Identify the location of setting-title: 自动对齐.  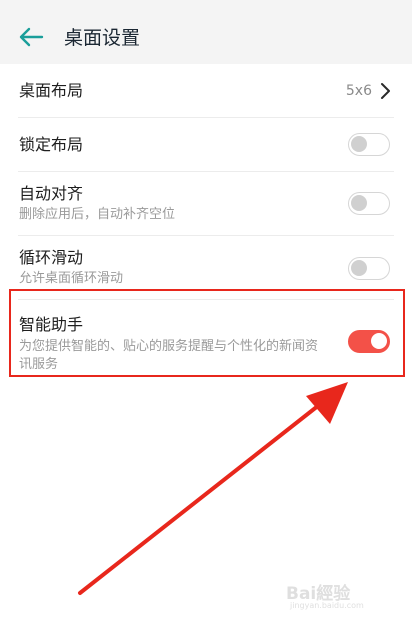
(51, 193).